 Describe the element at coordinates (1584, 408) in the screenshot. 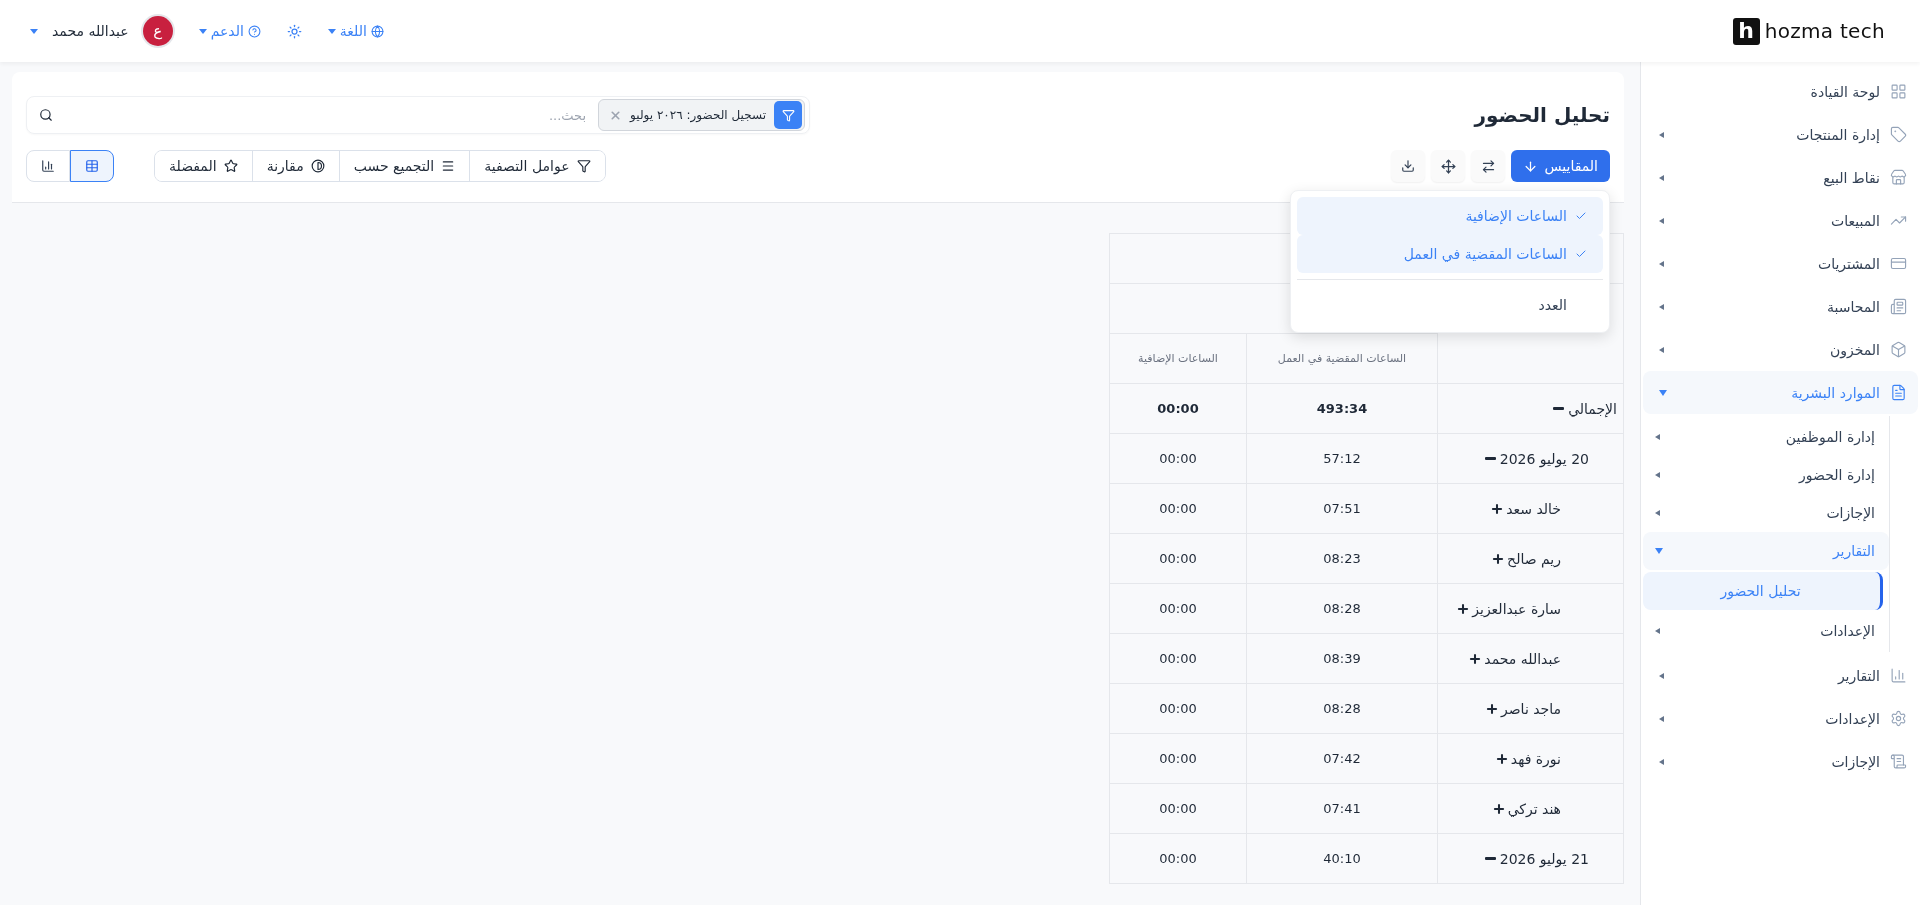

I see `row-header: الإجمالي` at that location.